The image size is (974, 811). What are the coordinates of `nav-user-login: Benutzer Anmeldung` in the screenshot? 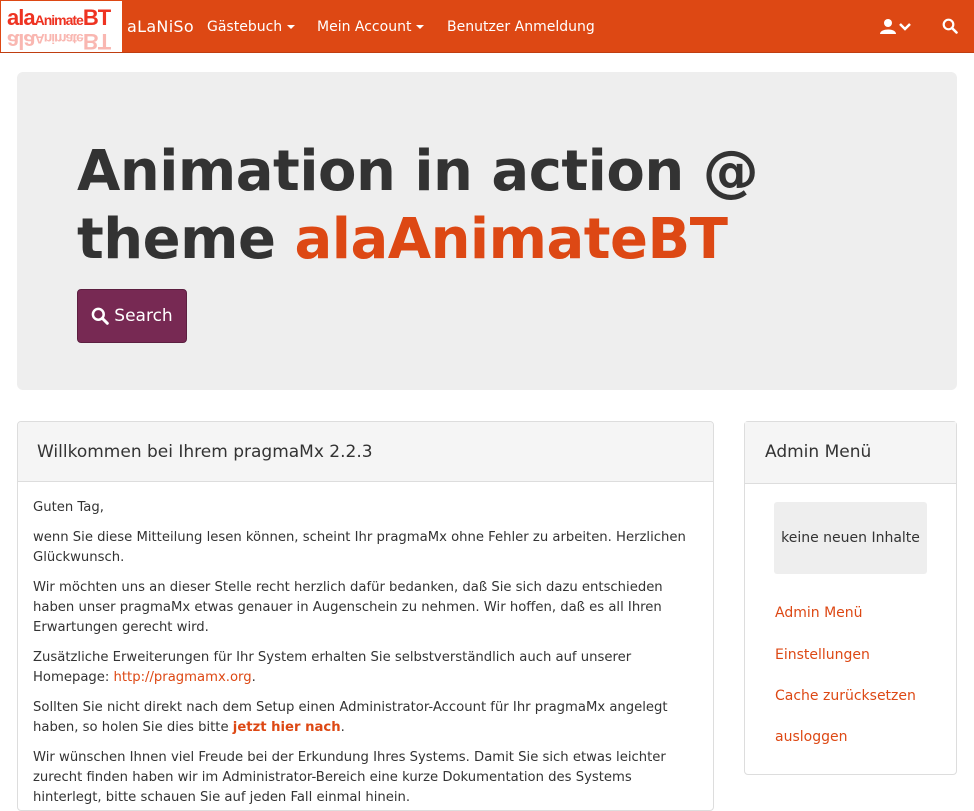 It's located at (521, 27).